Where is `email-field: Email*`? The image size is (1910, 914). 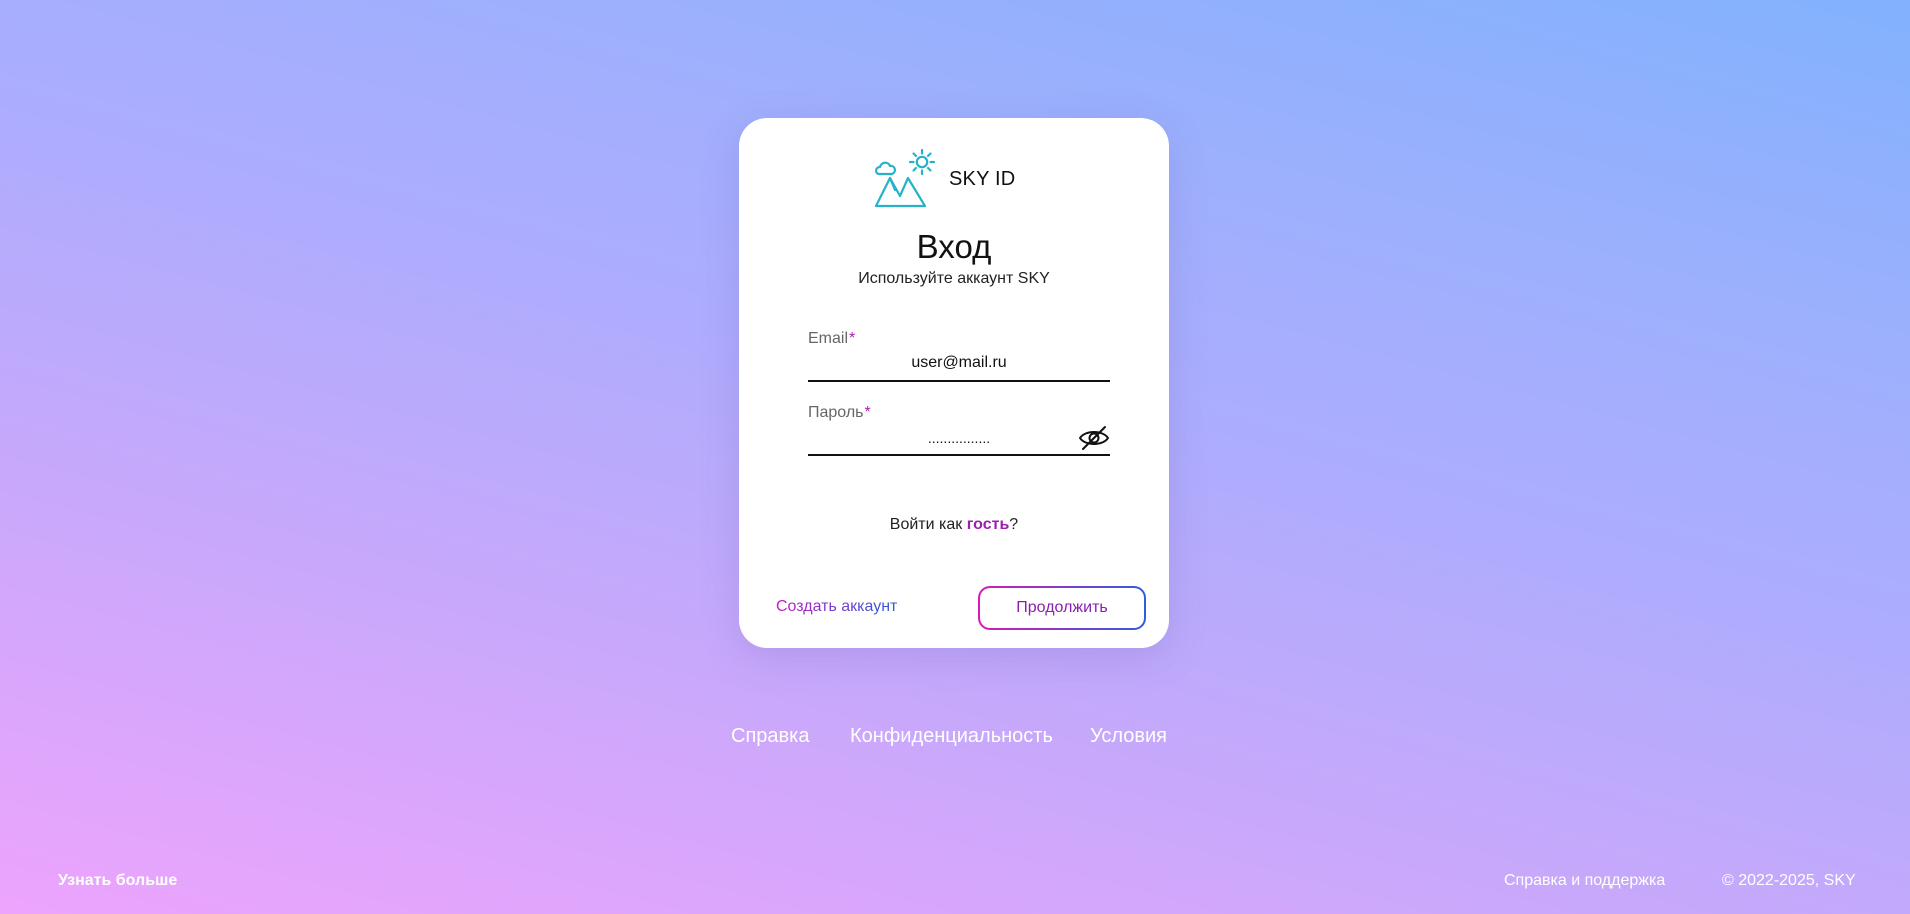
email-field: Email* is located at coordinates (959, 356).